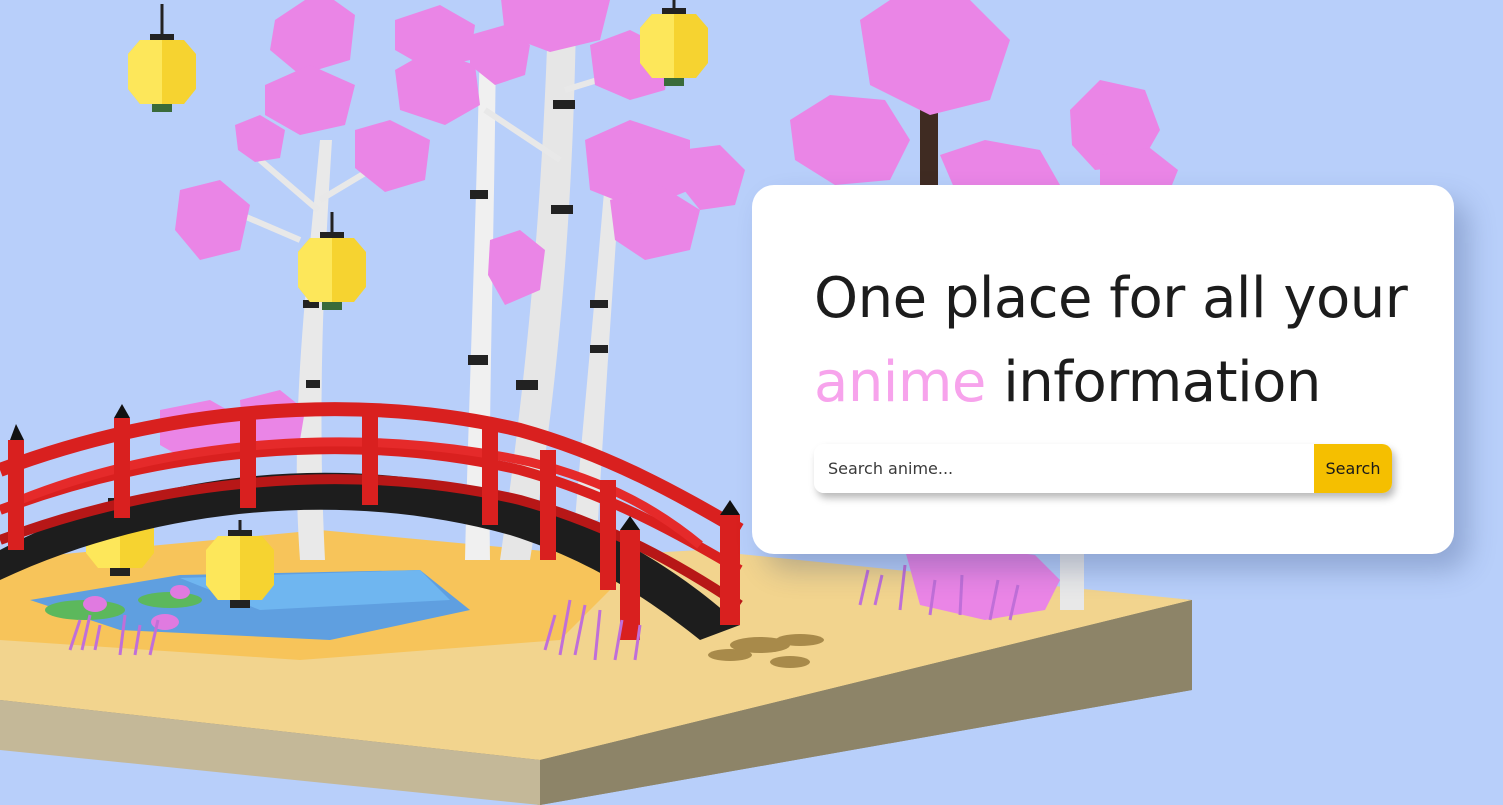  Describe the element at coordinates (1111, 341) in the screenshot. I see `hero-headline: One place for all your anime information` at that location.